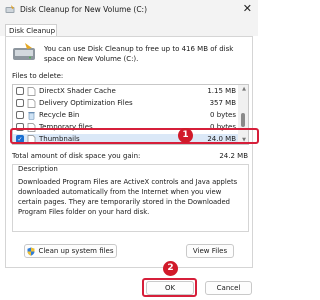 This screenshot has height=300, width=320. I want to click on description-title: Description, so click(38, 169).